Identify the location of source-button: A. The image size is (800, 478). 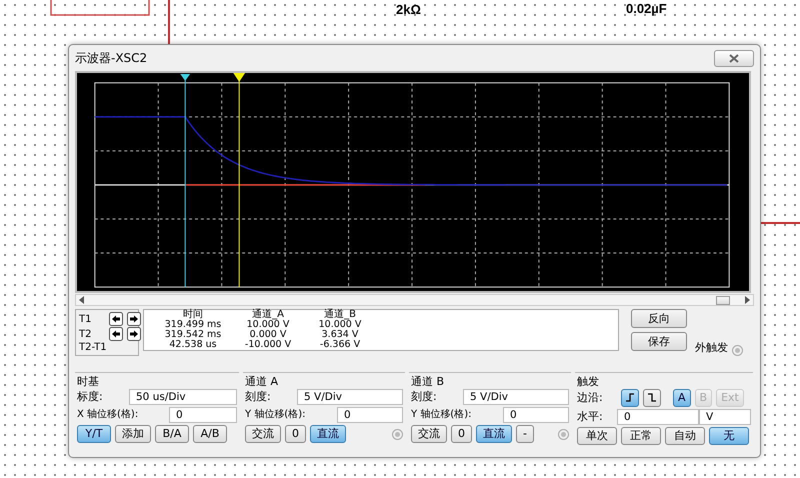
(682, 398).